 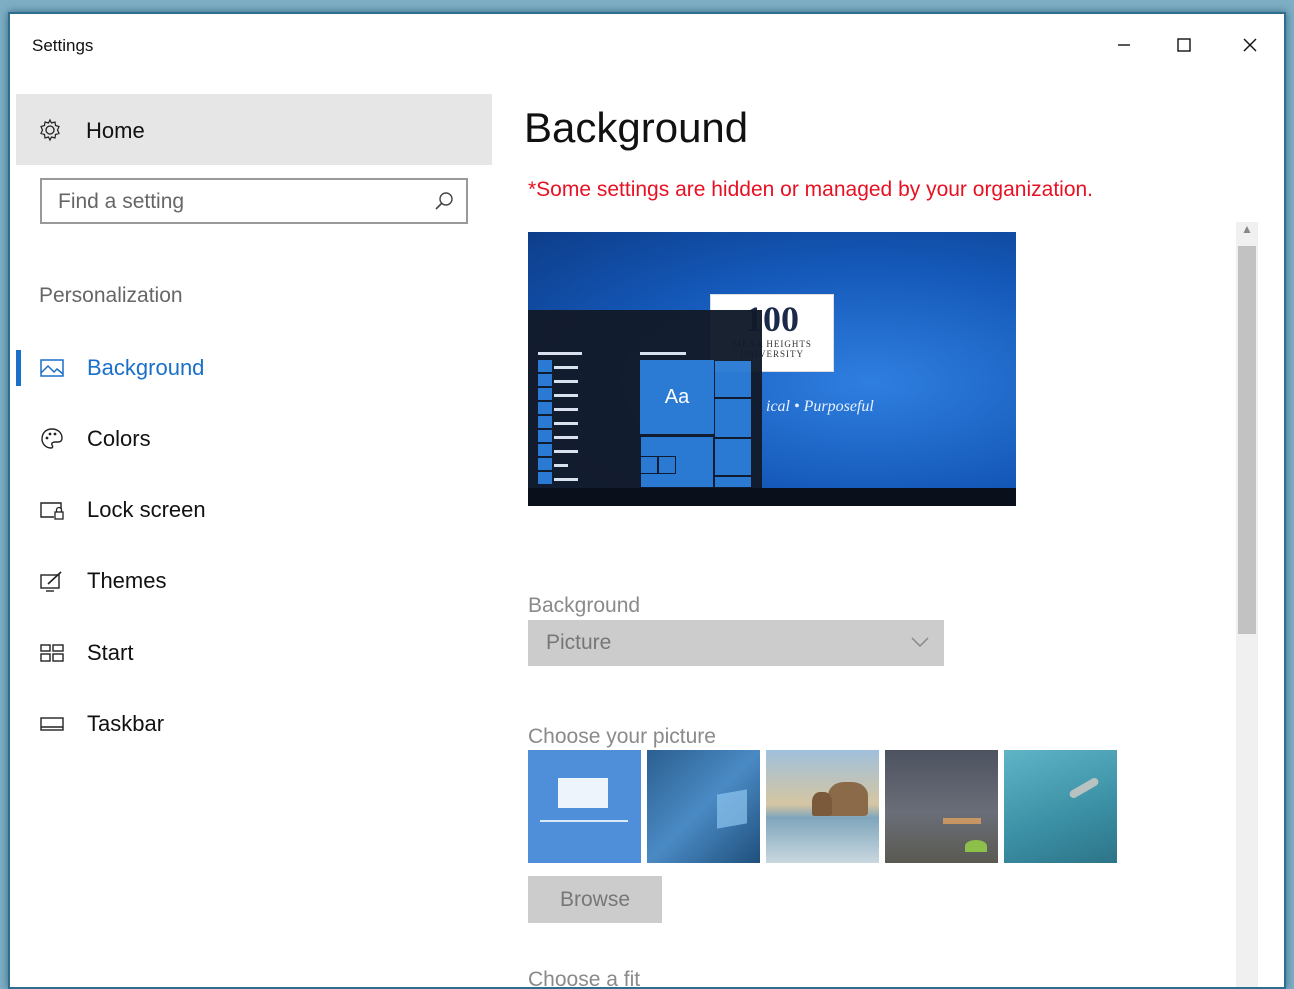 I want to click on picture-icon, so click(x=52, y=368).